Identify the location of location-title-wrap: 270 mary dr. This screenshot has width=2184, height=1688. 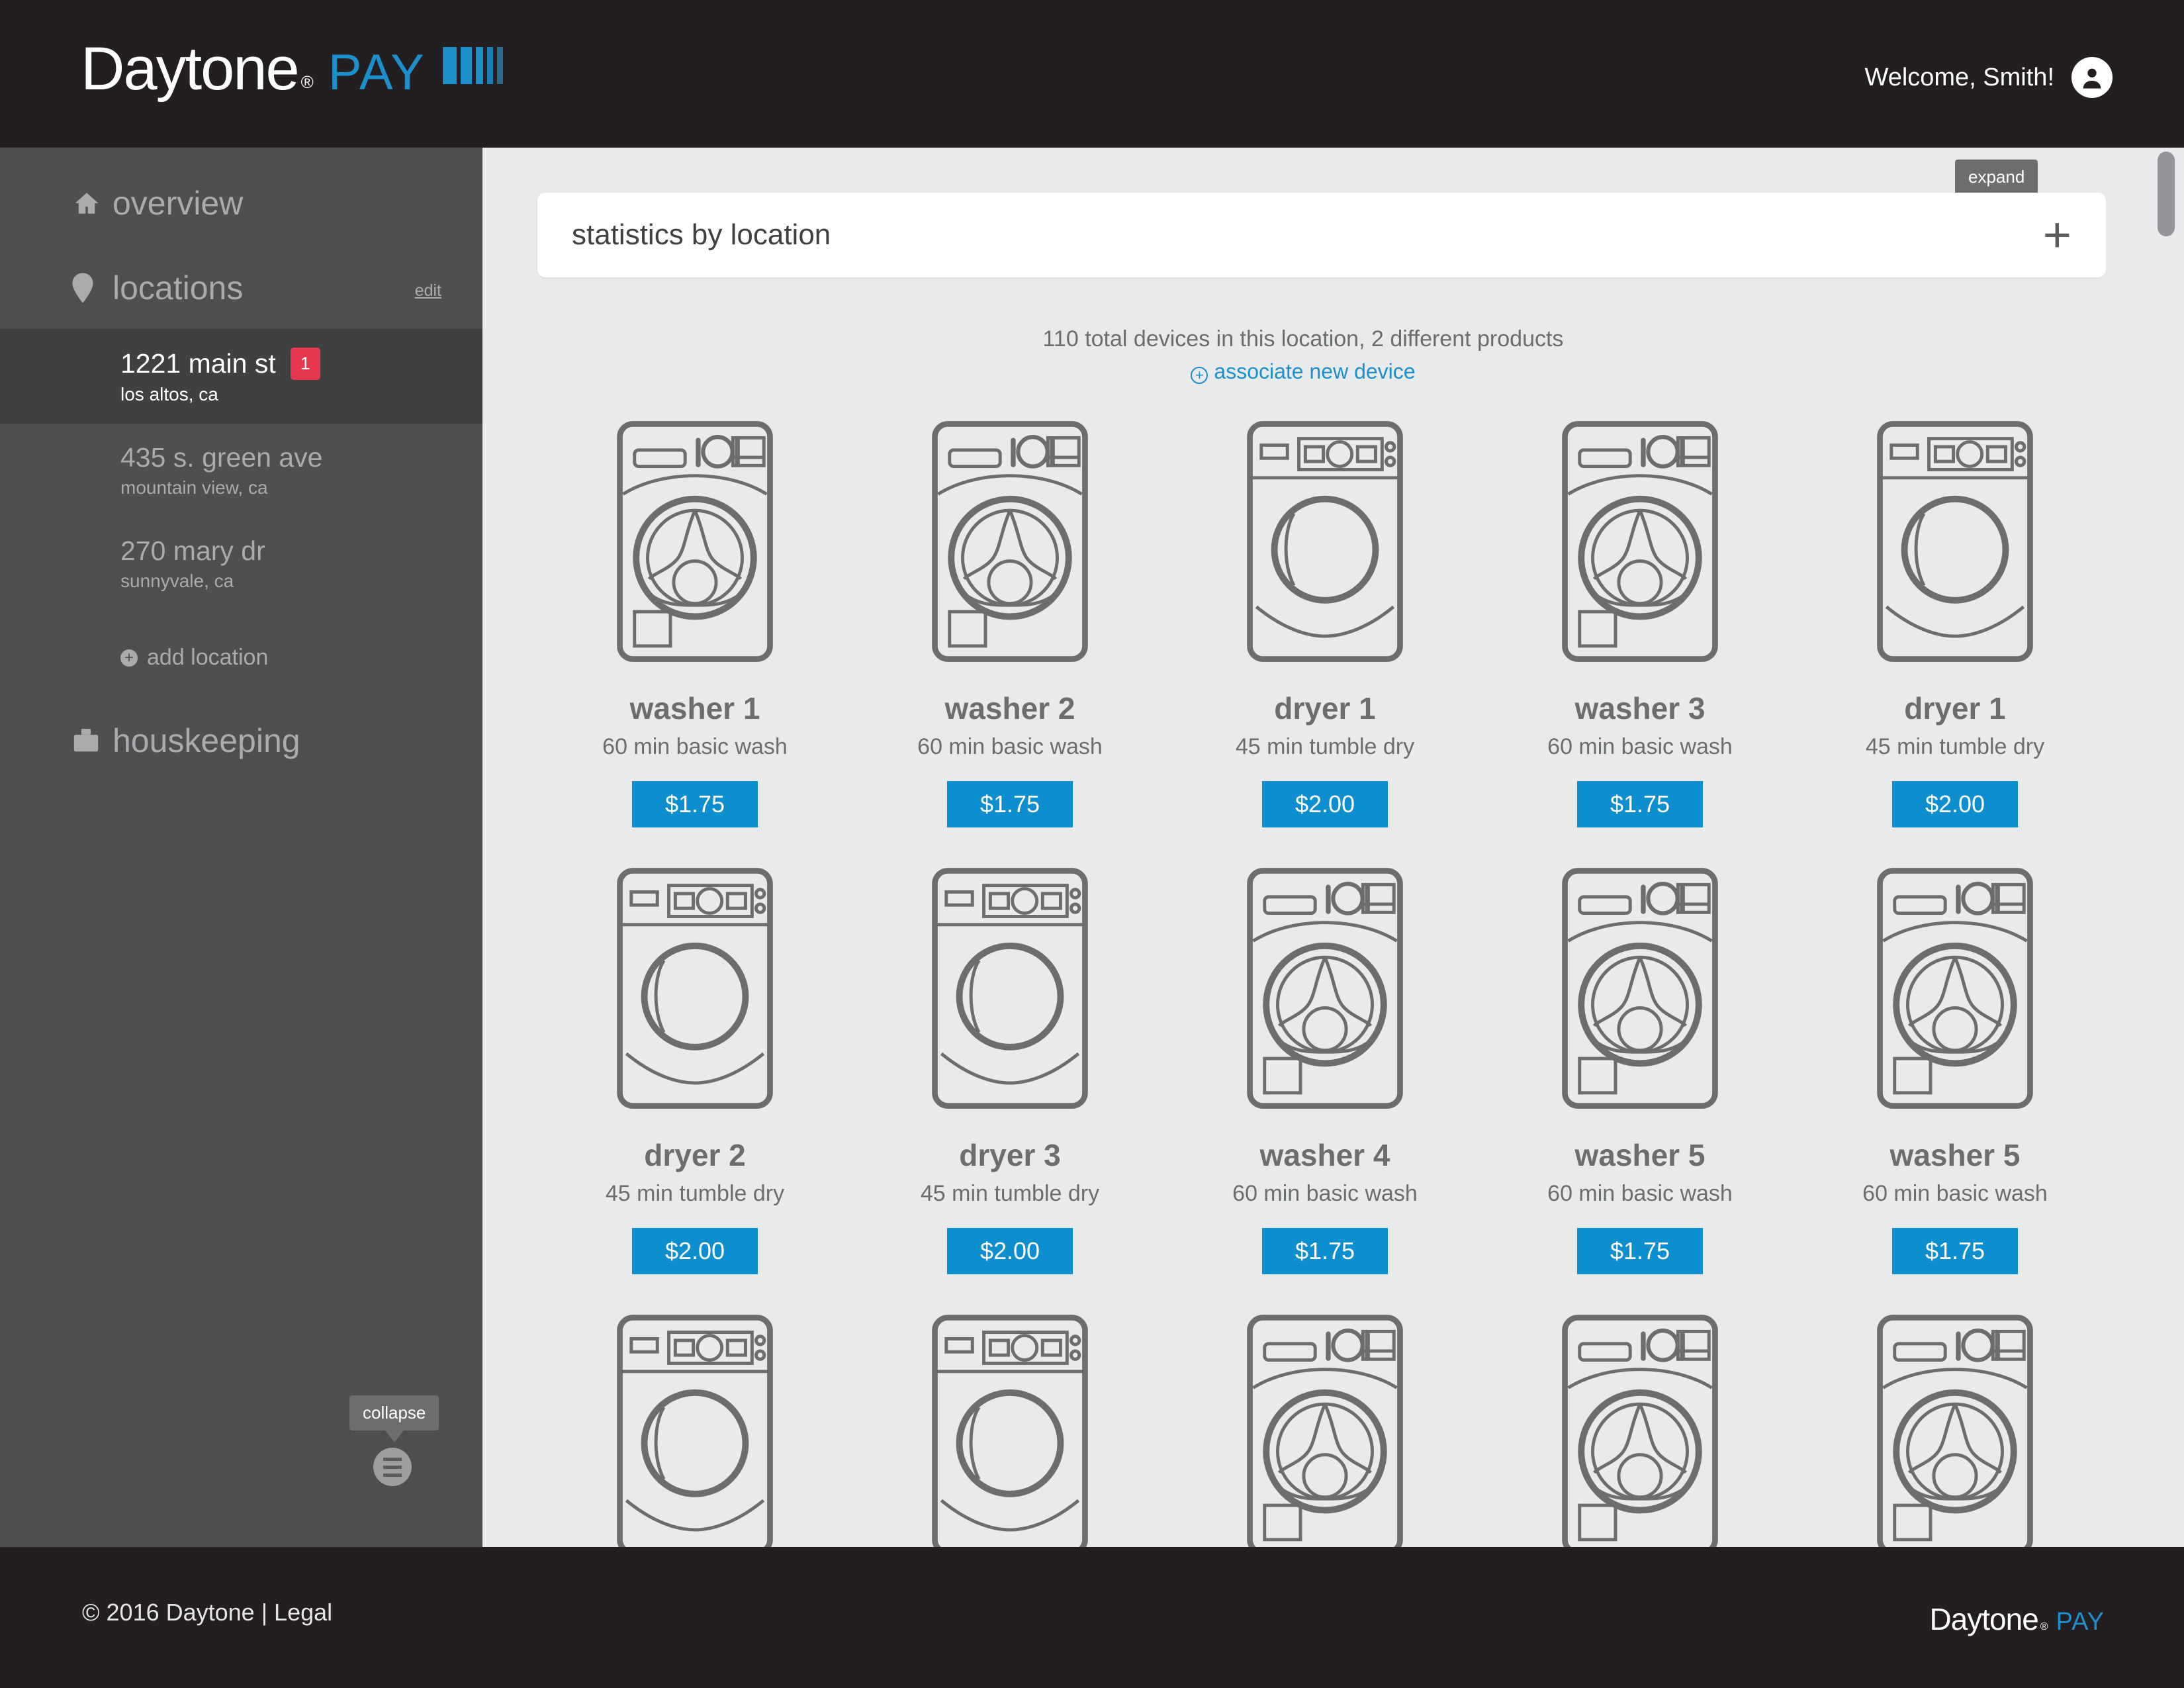
(301, 551).